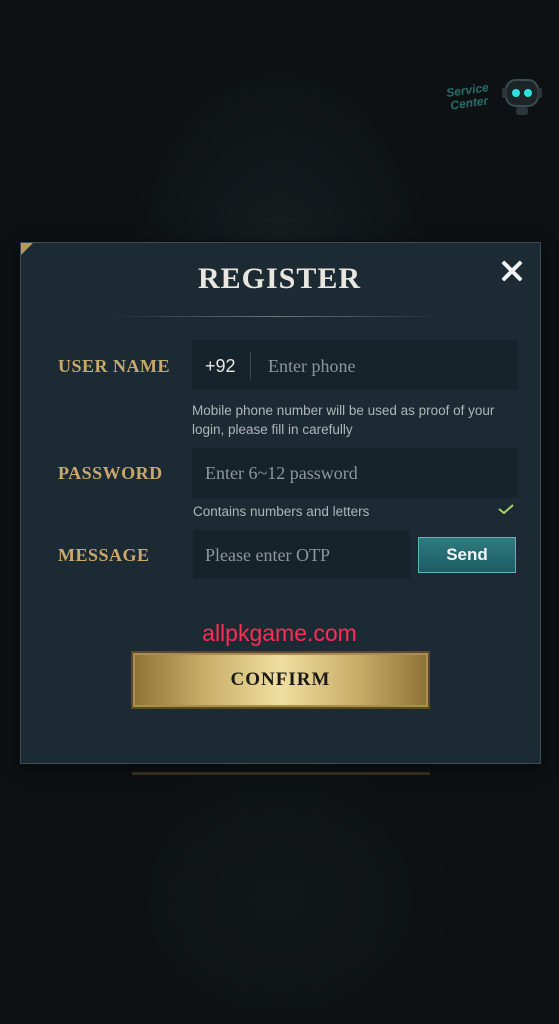  What do you see at coordinates (114, 366) in the screenshot?
I see `username-label: USER NAME` at bounding box center [114, 366].